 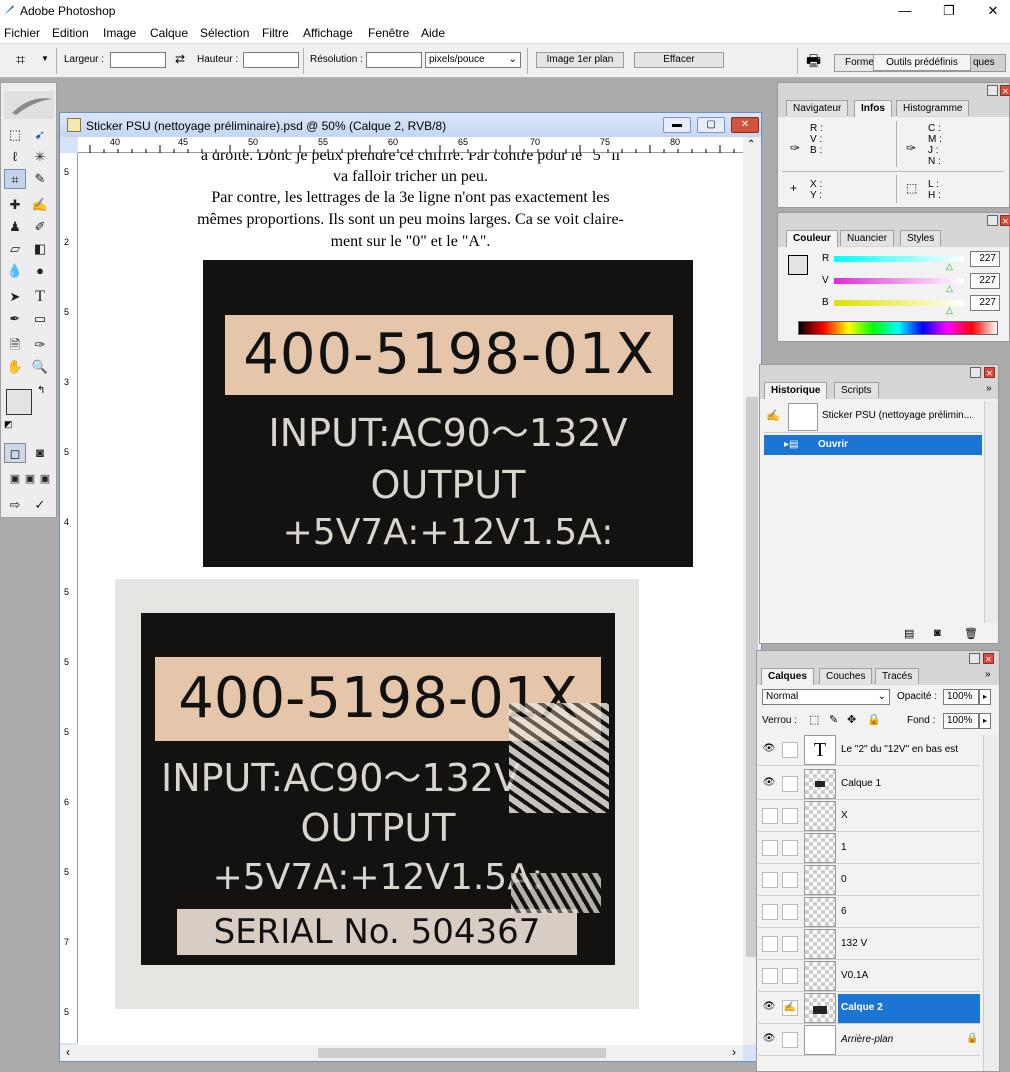 What do you see at coordinates (40, 297) in the screenshot?
I see `type-icon: T` at bounding box center [40, 297].